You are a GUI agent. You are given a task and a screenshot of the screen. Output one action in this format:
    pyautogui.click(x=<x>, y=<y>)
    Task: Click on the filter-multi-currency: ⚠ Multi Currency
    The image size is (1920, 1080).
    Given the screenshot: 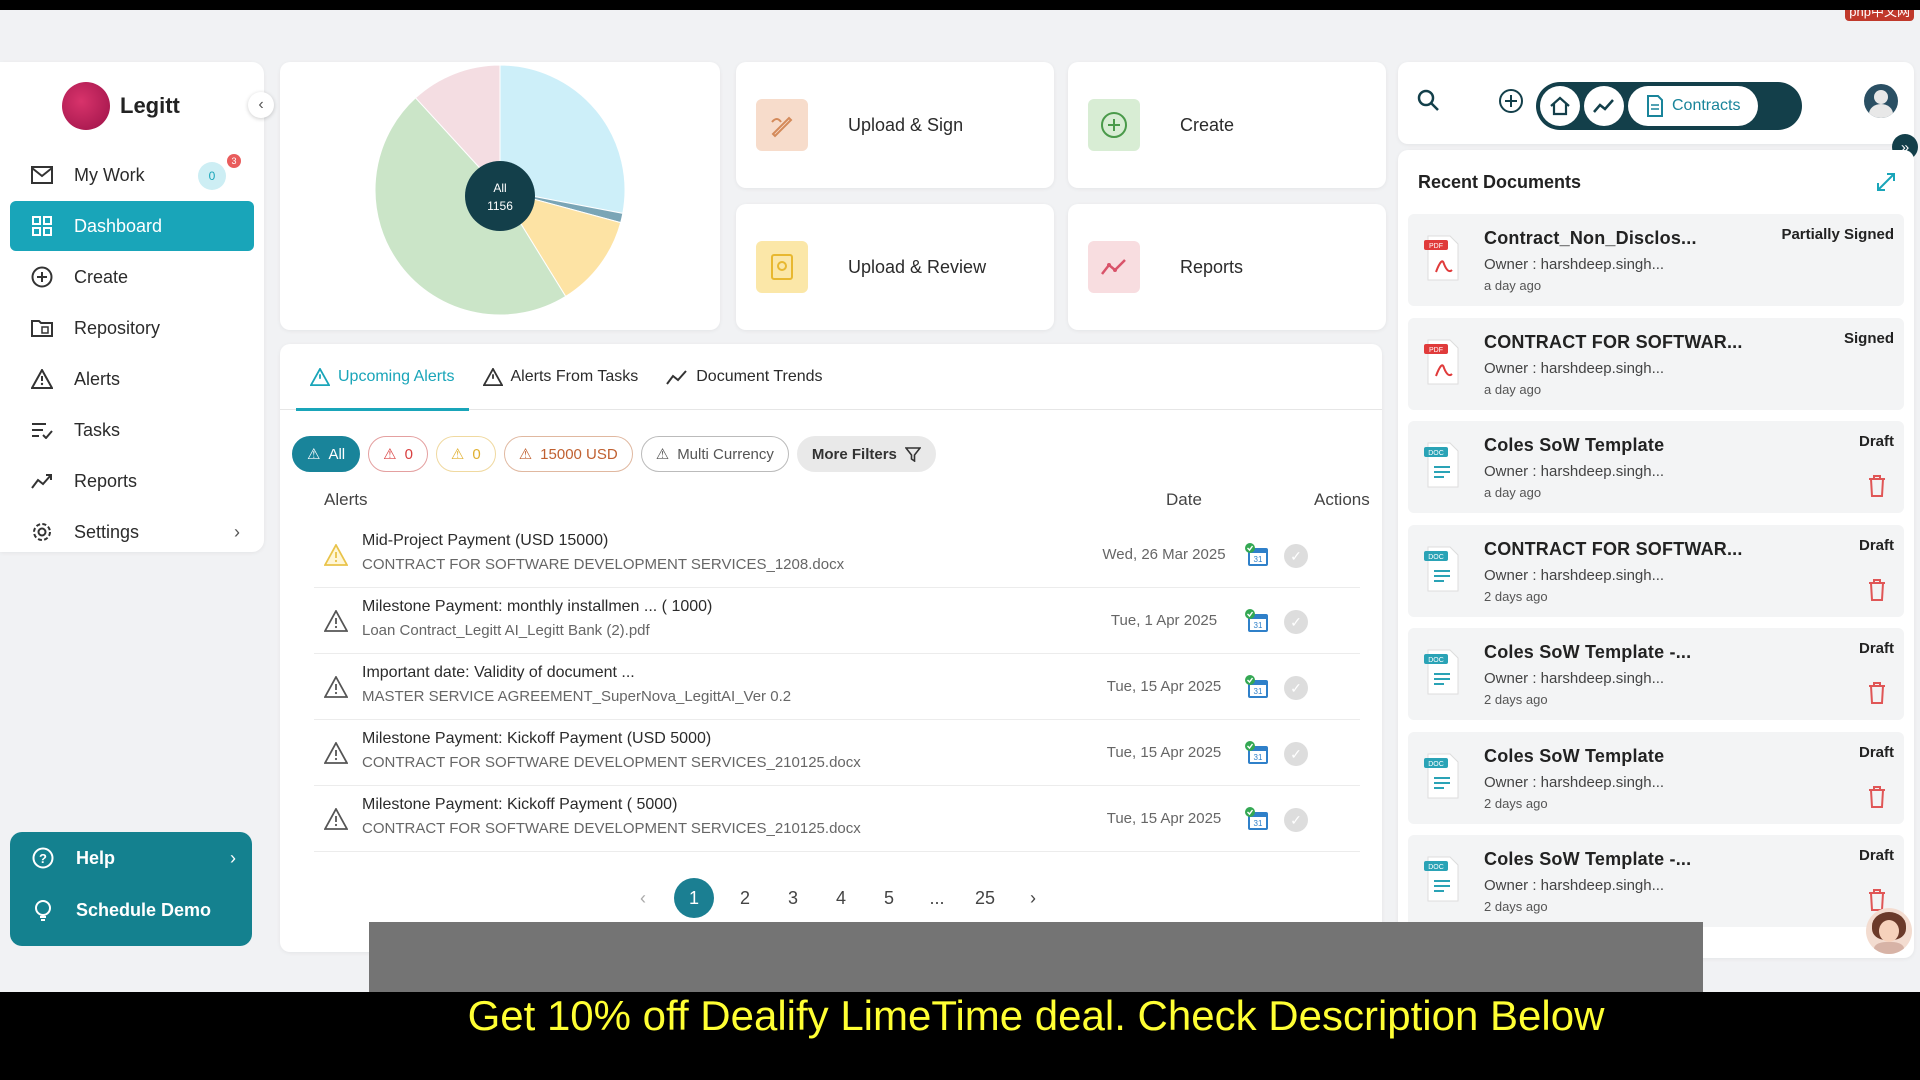 What is the action you would take?
    pyautogui.click(x=714, y=454)
    